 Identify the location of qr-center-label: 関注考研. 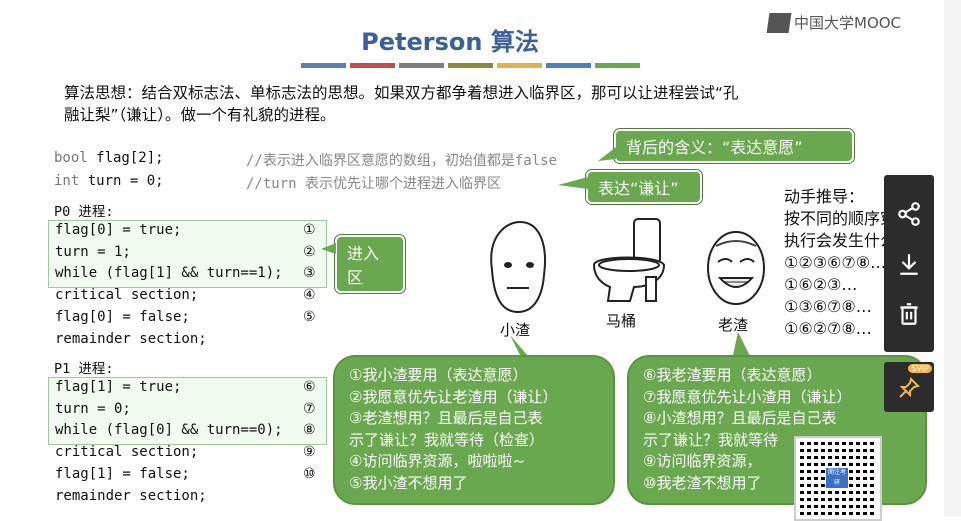
(837, 478).